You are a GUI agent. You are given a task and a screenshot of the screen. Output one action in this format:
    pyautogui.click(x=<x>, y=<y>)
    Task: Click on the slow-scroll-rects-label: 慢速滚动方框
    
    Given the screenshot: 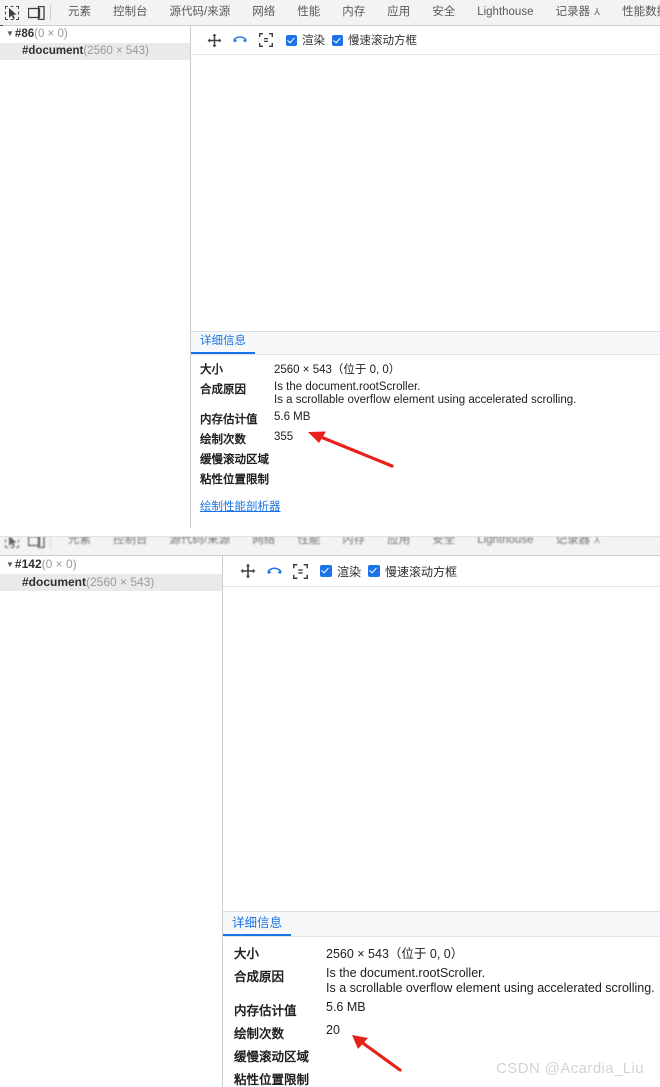 What is the action you would take?
    pyautogui.click(x=382, y=41)
    